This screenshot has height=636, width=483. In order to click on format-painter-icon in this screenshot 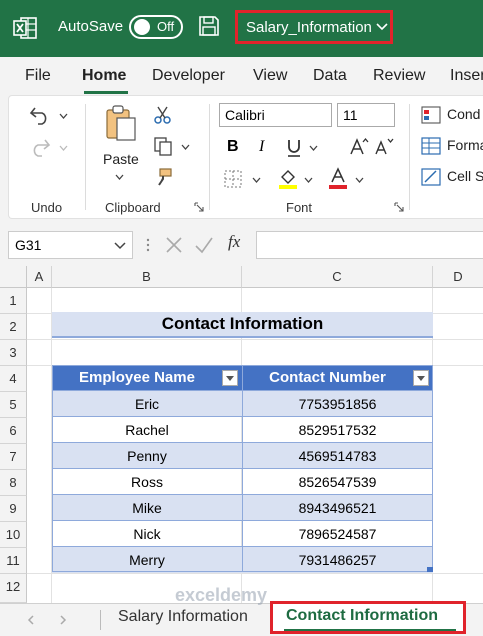, I will do `click(163, 177)`.